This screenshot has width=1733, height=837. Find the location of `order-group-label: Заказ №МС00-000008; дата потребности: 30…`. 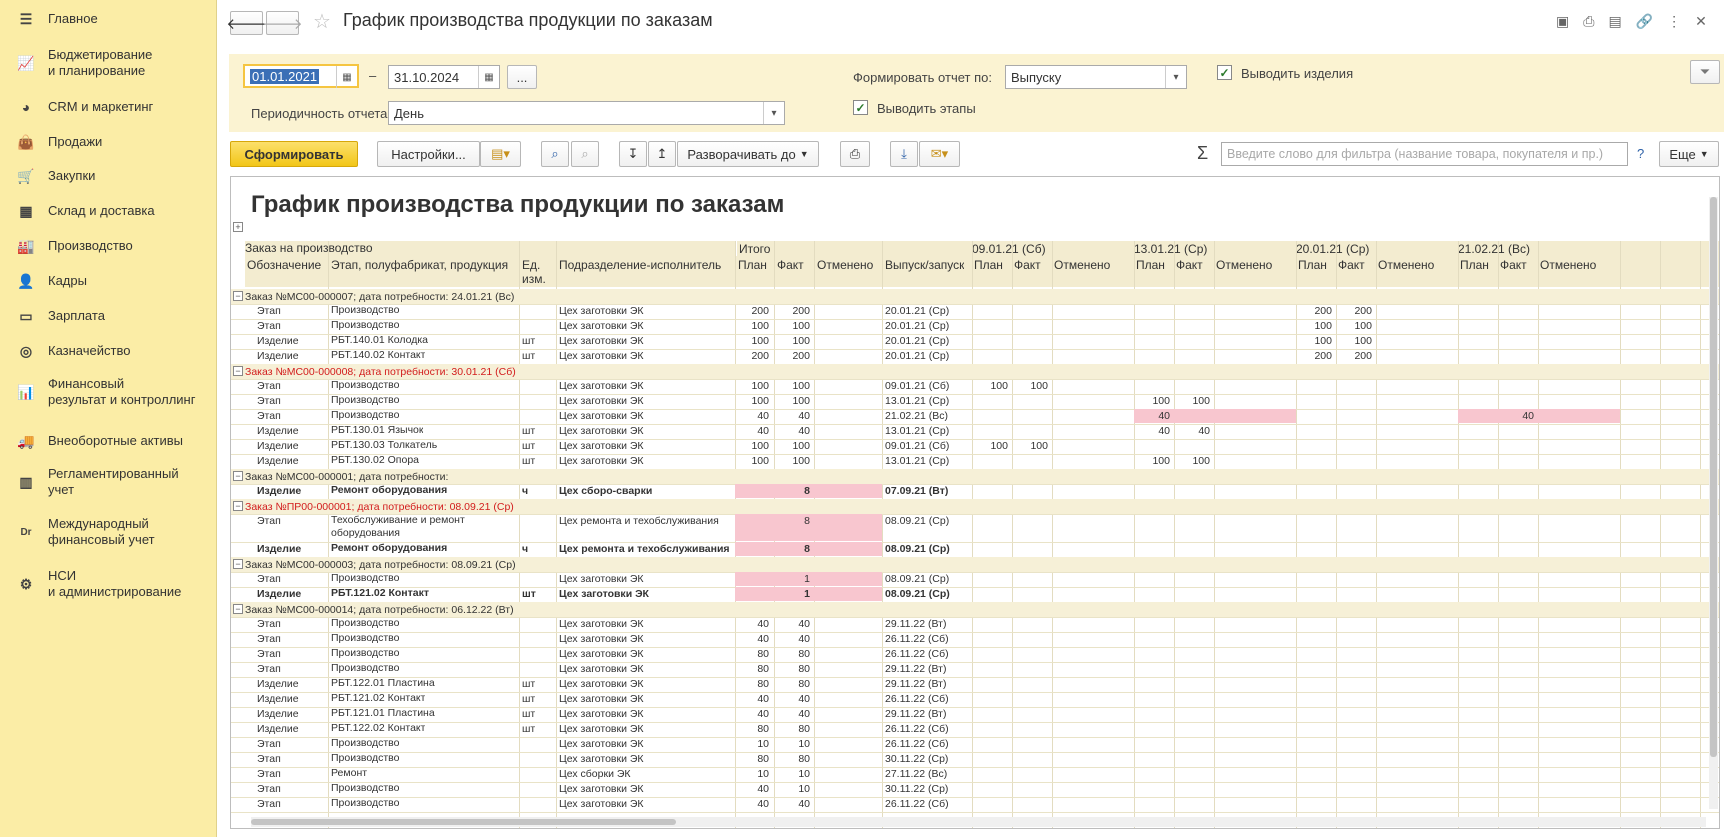

order-group-label: Заказ №МС00-000008; дата потребности: 30… is located at coordinates (380, 372).